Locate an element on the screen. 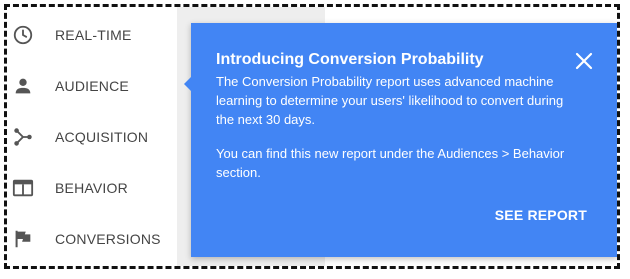  sidebar-item-label: AUDIENCE is located at coordinates (92, 86).